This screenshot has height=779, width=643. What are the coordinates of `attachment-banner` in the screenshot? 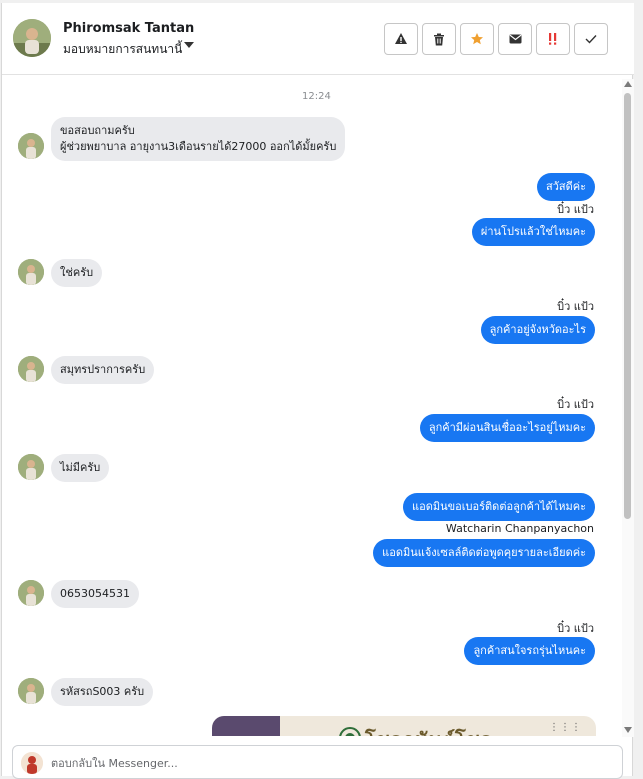 It's located at (246, 726).